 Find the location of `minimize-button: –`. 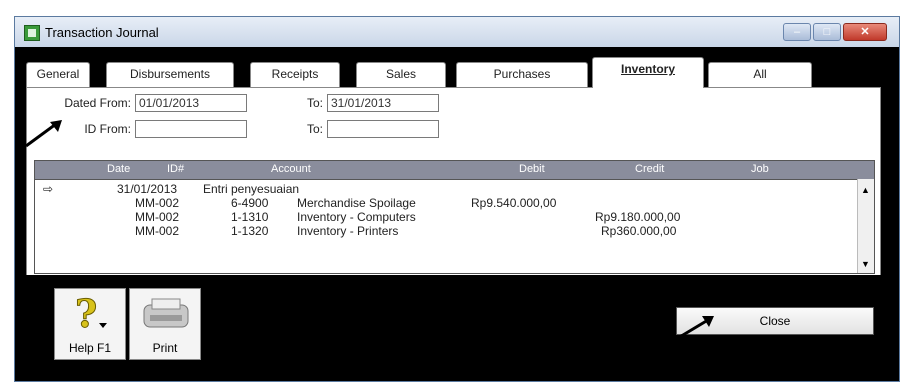

minimize-button: – is located at coordinates (797, 32).